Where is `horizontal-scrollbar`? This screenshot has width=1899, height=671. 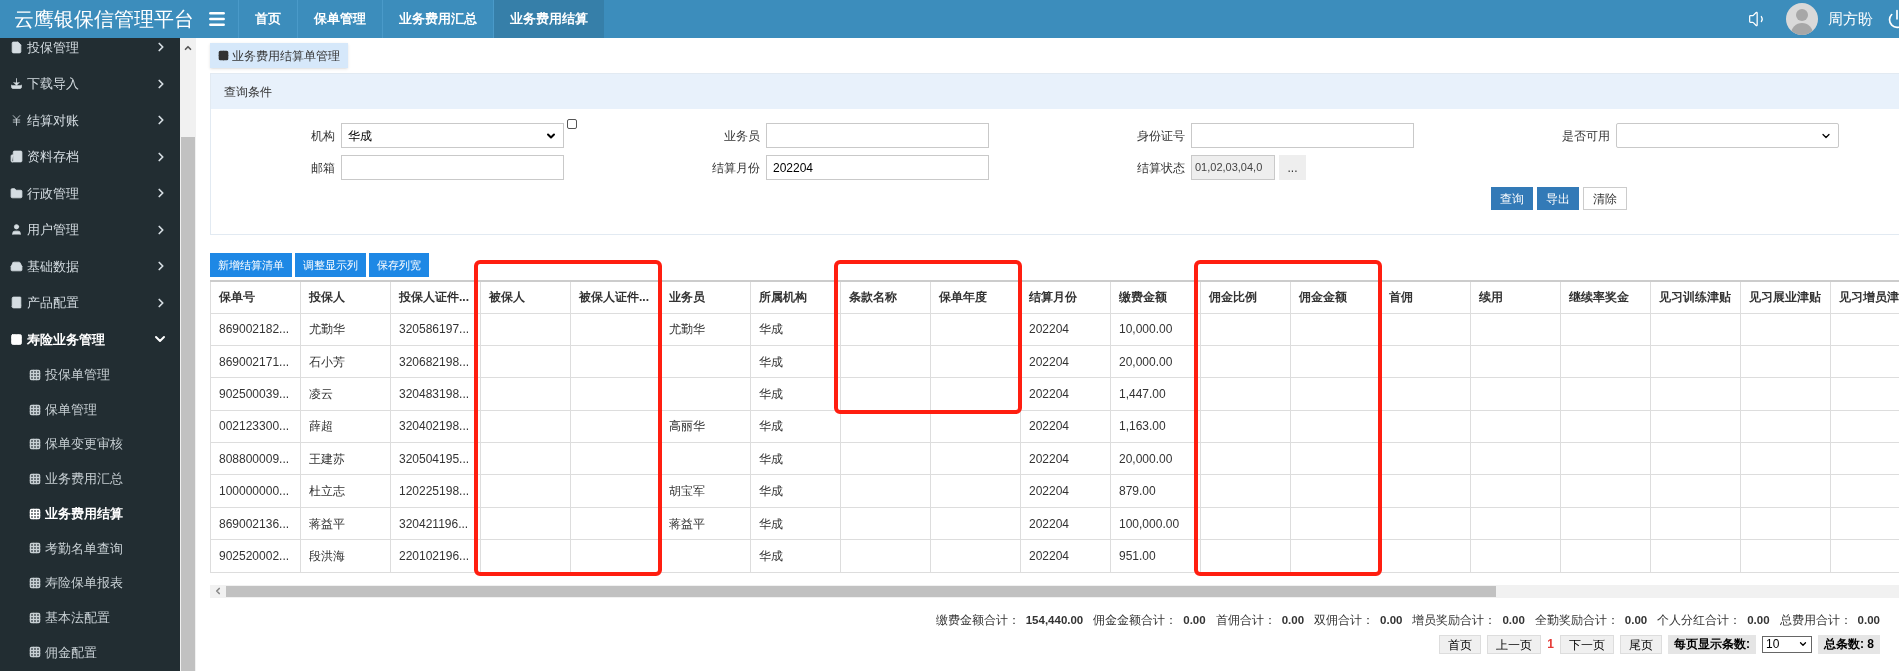
horizontal-scrollbar is located at coordinates (1054, 591).